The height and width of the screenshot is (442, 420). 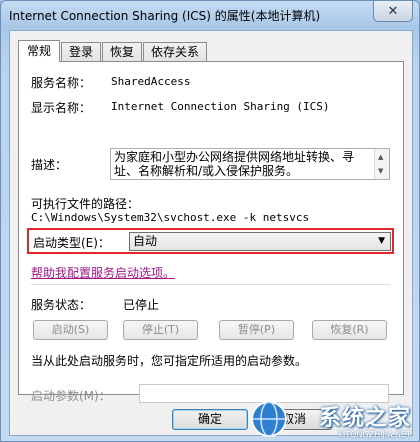 I want to click on display-name-label: 显示名称：, so click(x=61, y=108).